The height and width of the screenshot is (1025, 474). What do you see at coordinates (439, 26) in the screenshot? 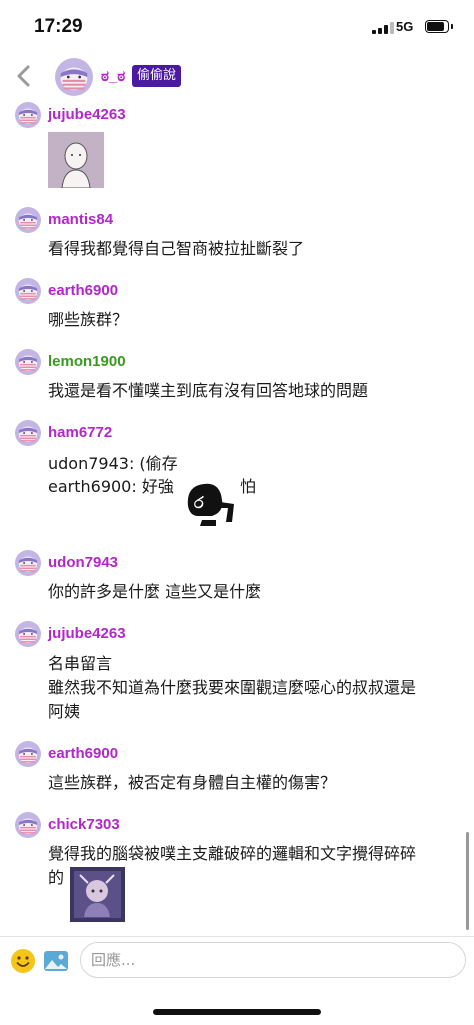
I see `battery-icon` at bounding box center [439, 26].